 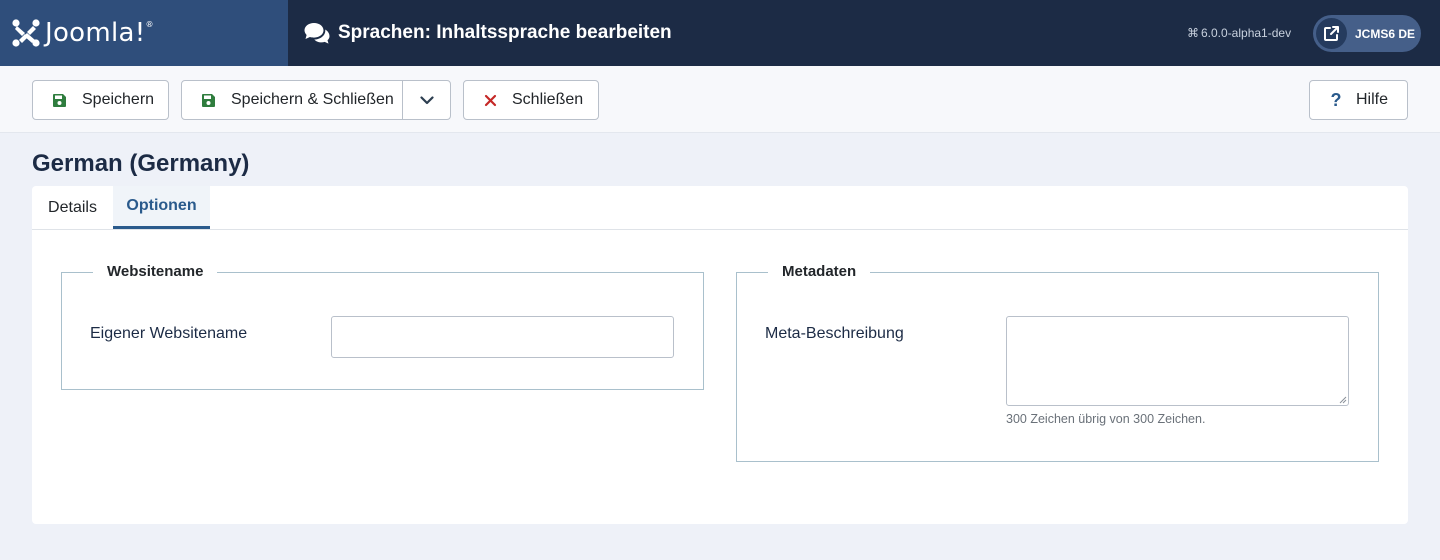 I want to click on record-title: German (Germany), so click(x=141, y=163).